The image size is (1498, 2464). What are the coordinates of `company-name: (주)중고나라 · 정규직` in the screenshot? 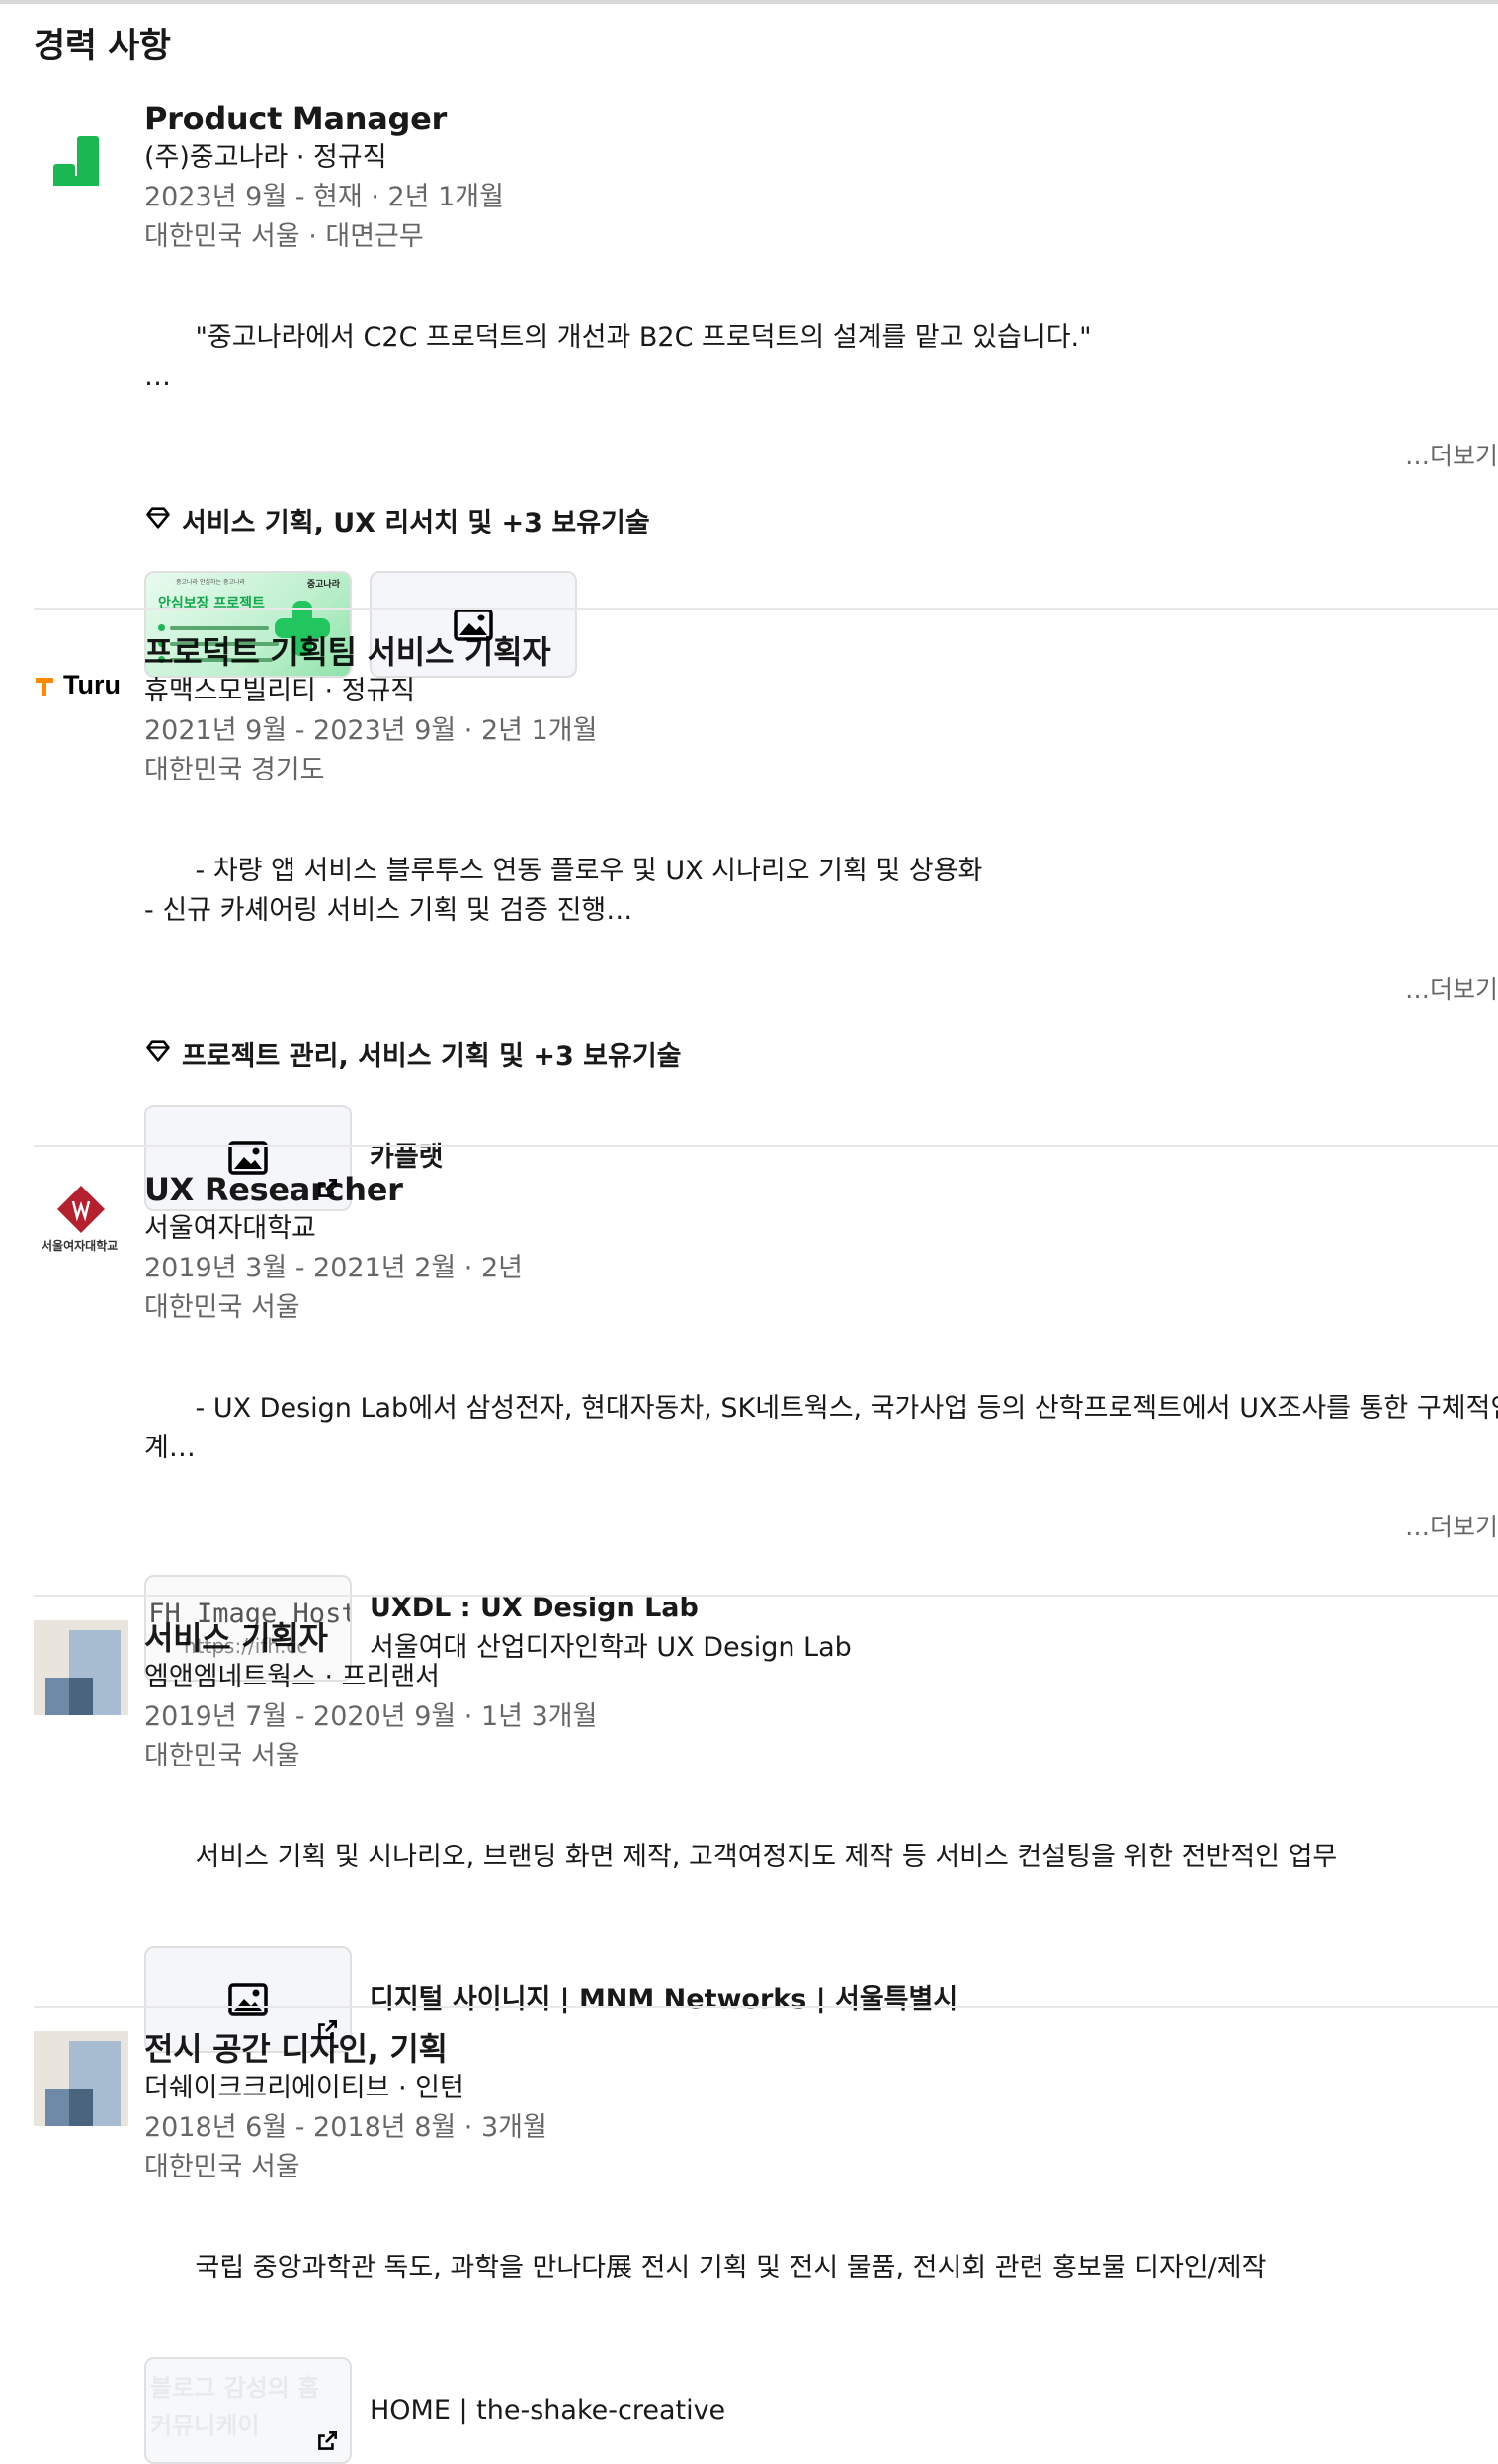 It's located at (265, 157).